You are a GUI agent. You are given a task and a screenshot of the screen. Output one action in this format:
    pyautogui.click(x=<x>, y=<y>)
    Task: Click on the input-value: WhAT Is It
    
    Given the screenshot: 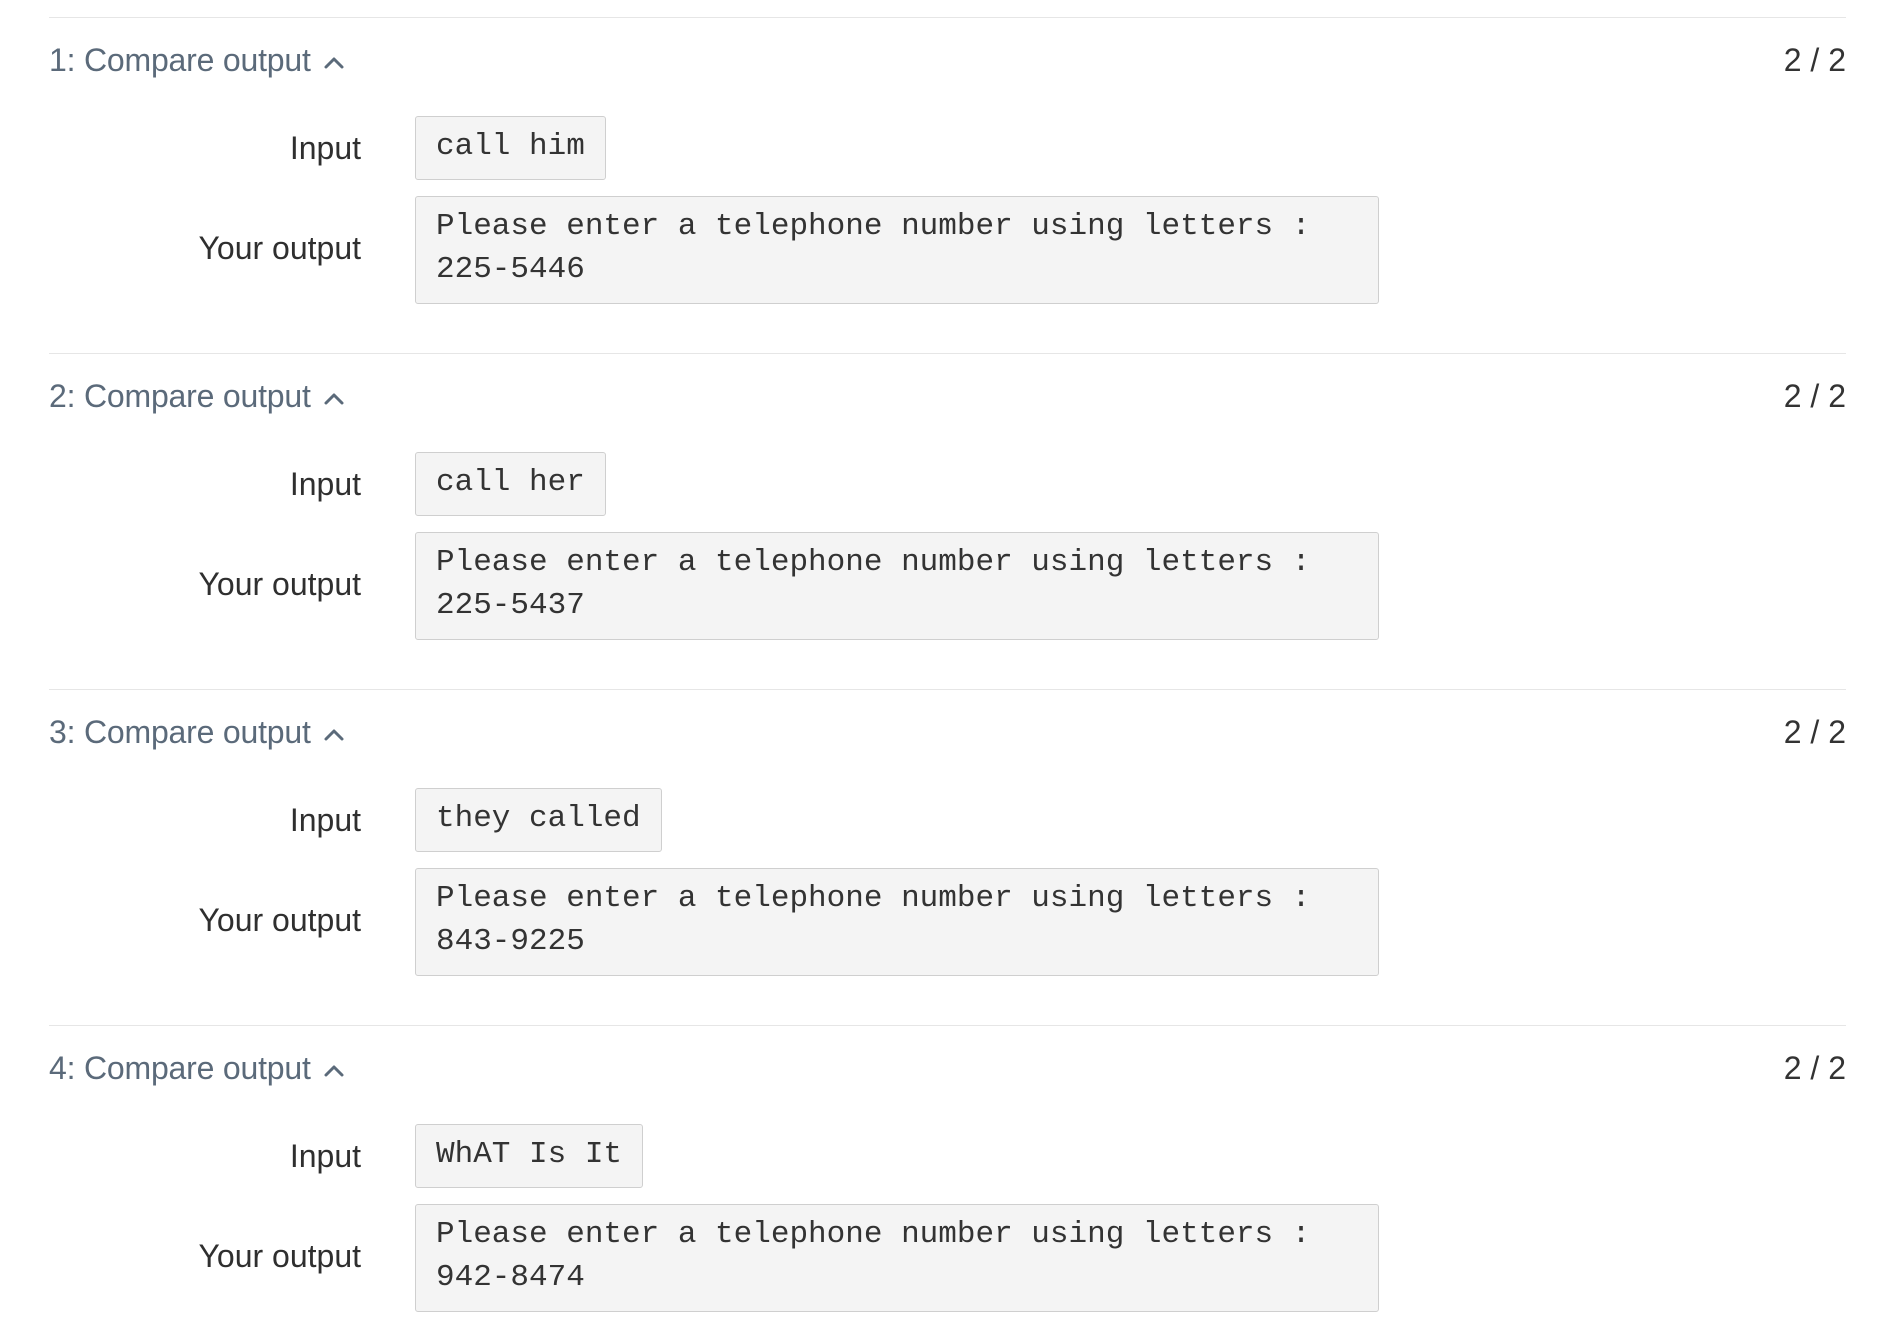 What is the action you would take?
    pyautogui.click(x=529, y=1156)
    